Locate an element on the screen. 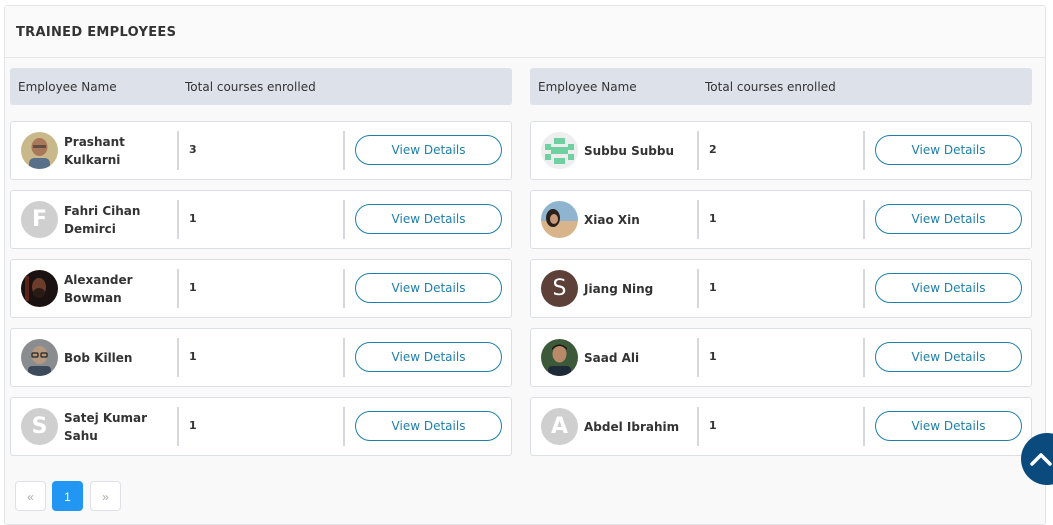  employee-name: Jiang Ning is located at coordinates (619, 288).